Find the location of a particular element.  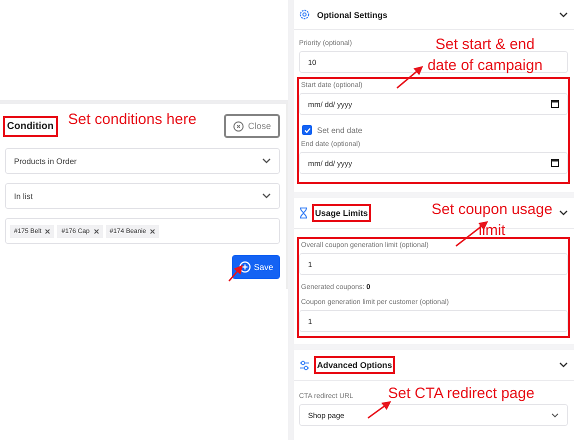

section-title: Advanced Options is located at coordinates (355, 365).